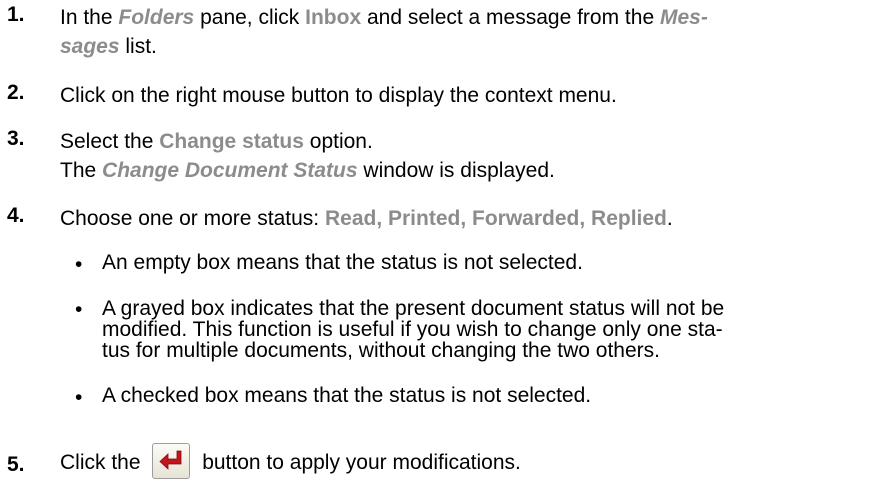 Image resolution: width=882 pixels, height=488 pixels. I want to click on messages-list-ref-part1: Mes-, so click(683, 17).